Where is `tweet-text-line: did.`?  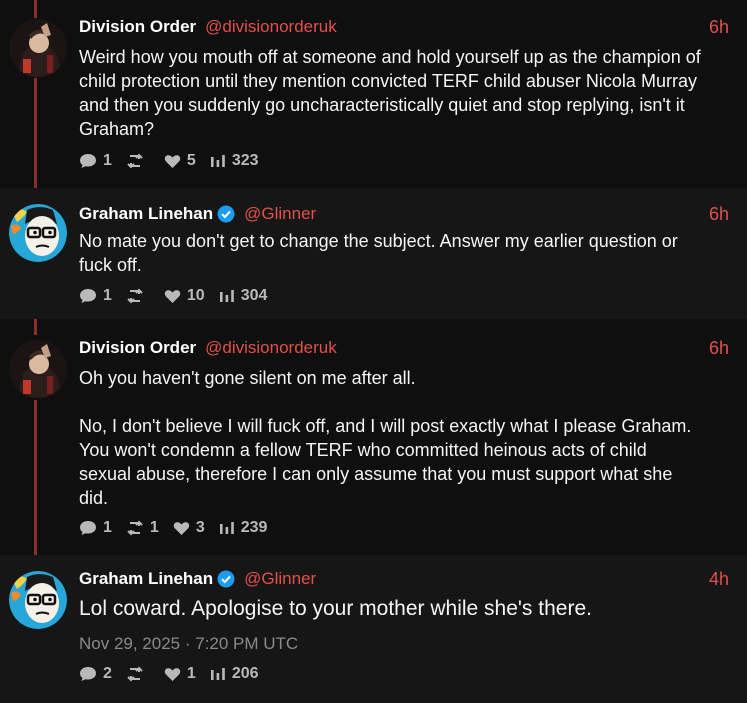
tweet-text-line: did. is located at coordinates (94, 498).